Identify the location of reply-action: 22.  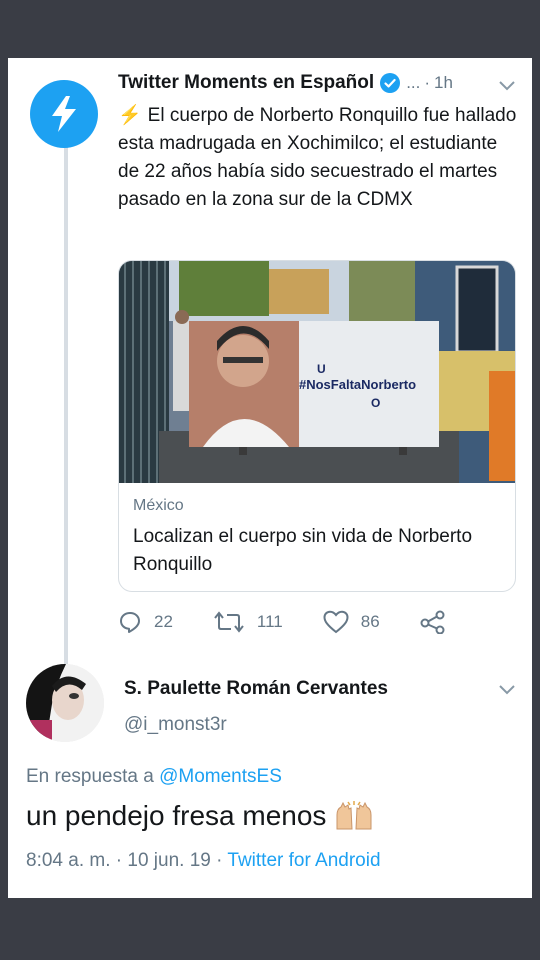
(145, 622).